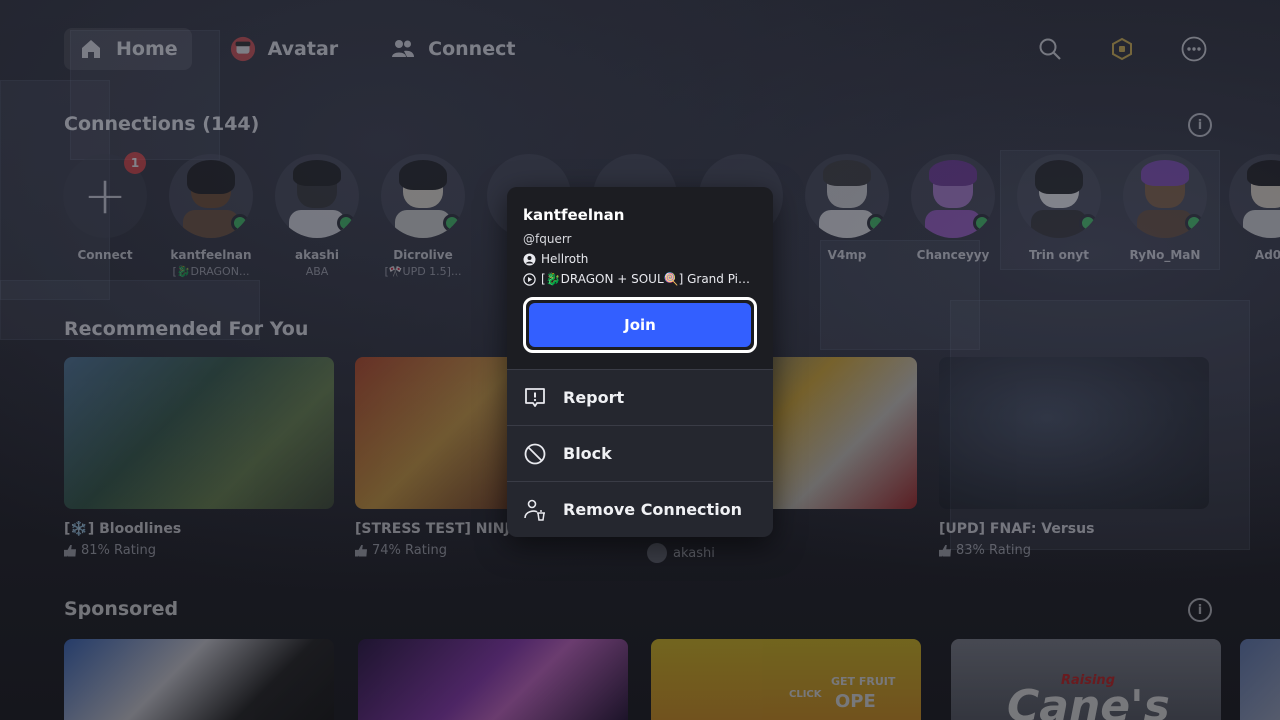 Image resolution: width=1280 pixels, height=720 pixels. What do you see at coordinates (786, 679) in the screenshot?
I see `sponsored-ad: GET FRUIT CLICK OPE` at bounding box center [786, 679].